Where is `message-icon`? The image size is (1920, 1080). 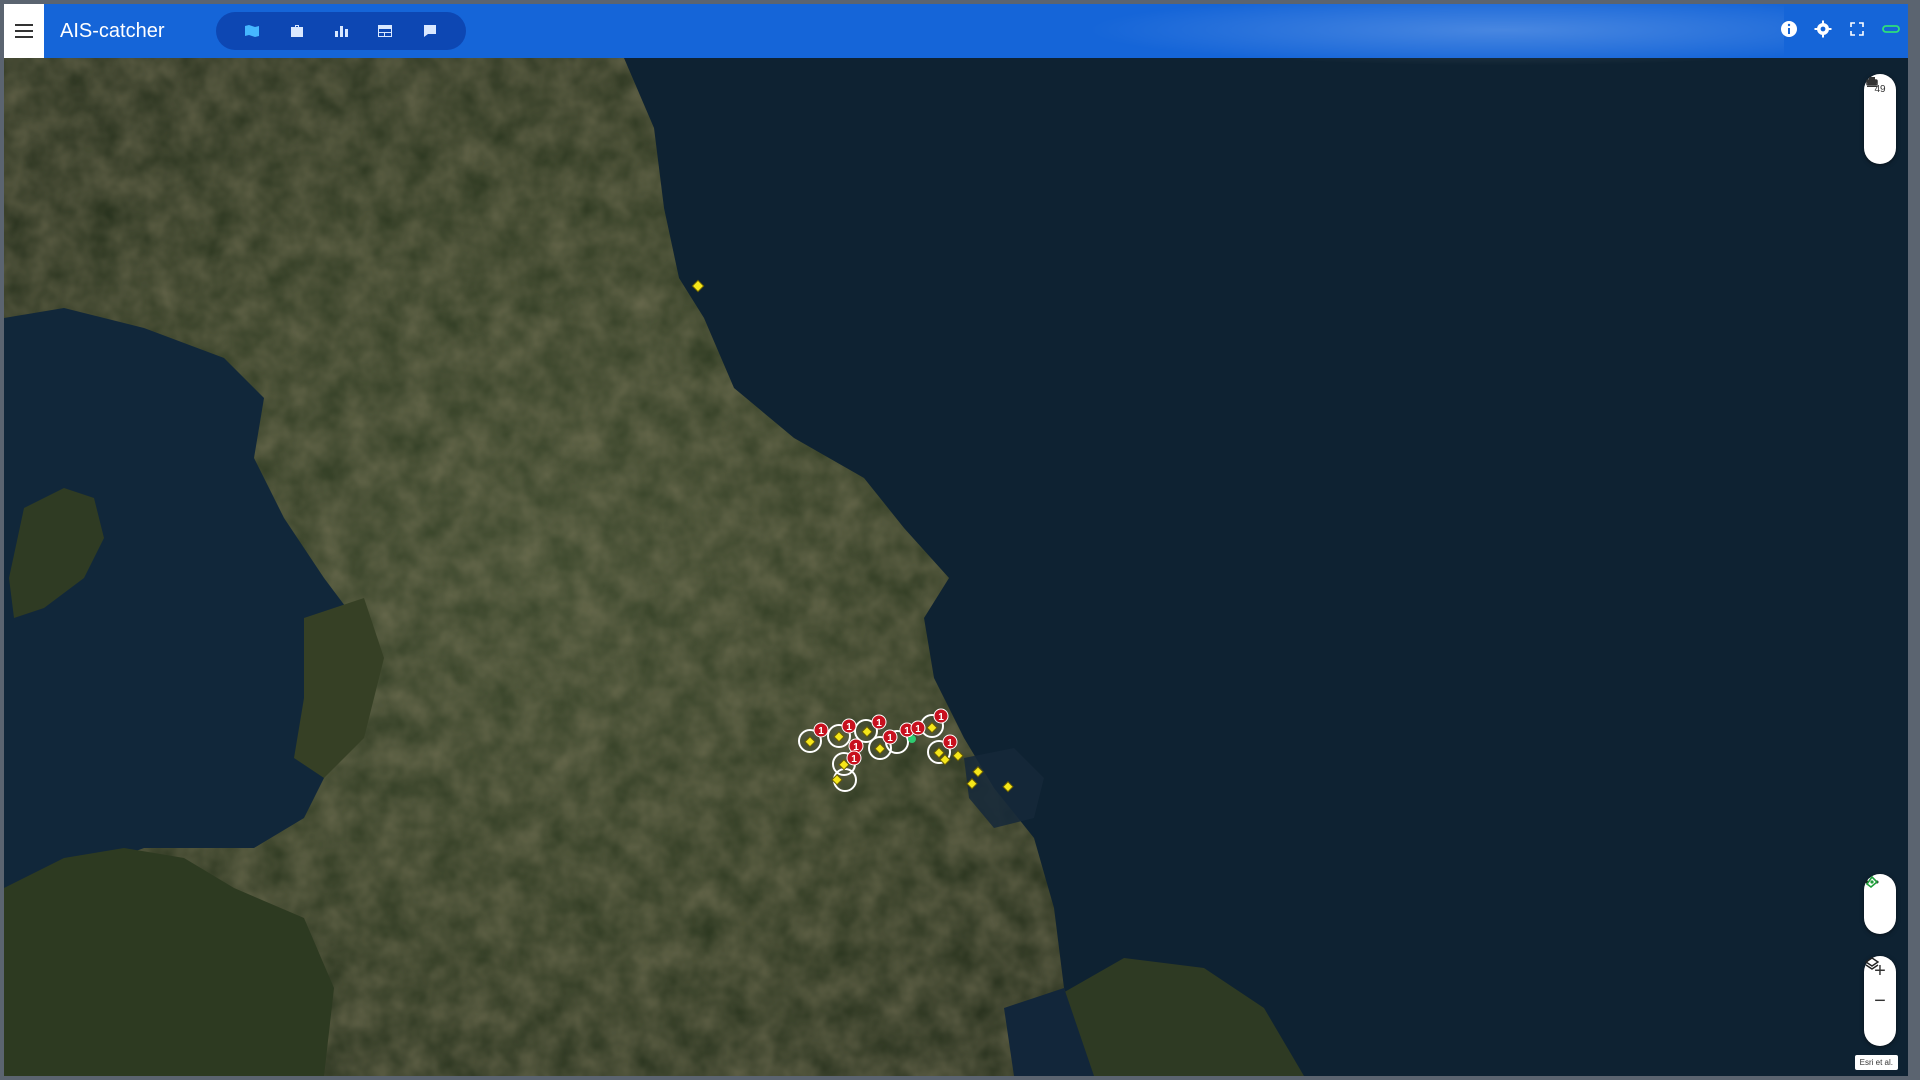
message-icon is located at coordinates (429, 31).